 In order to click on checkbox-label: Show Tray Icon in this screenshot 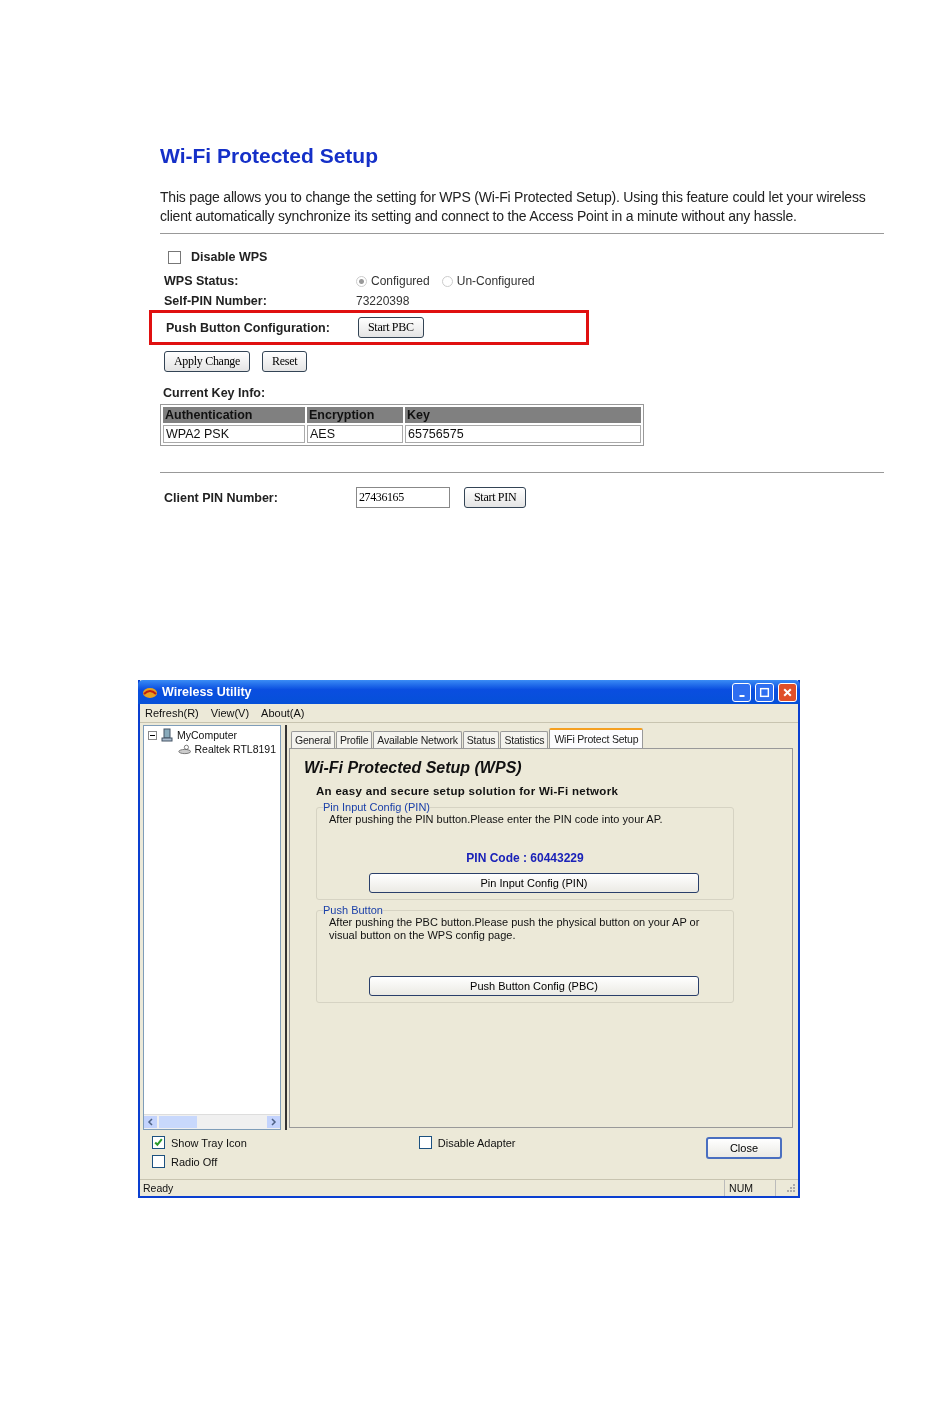, I will do `click(209, 1142)`.